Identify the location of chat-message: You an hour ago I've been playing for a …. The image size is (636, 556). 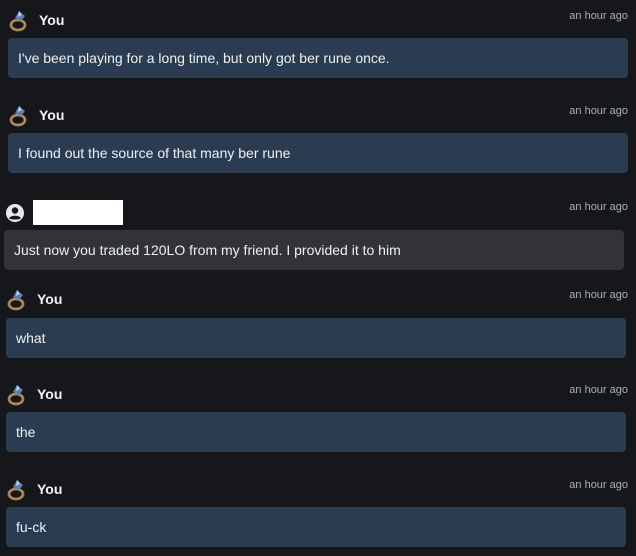
(318, 42).